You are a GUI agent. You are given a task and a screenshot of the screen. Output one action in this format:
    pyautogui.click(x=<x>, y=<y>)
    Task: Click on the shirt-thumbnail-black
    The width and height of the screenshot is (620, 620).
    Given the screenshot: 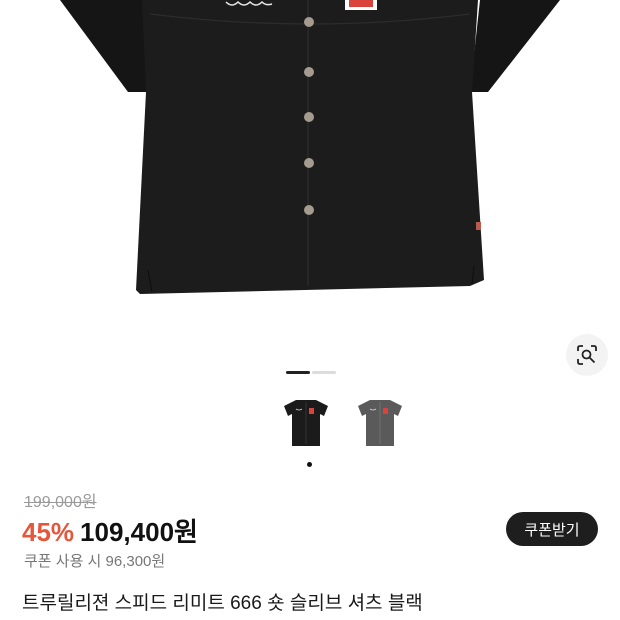 What is the action you would take?
    pyautogui.click(x=306, y=423)
    